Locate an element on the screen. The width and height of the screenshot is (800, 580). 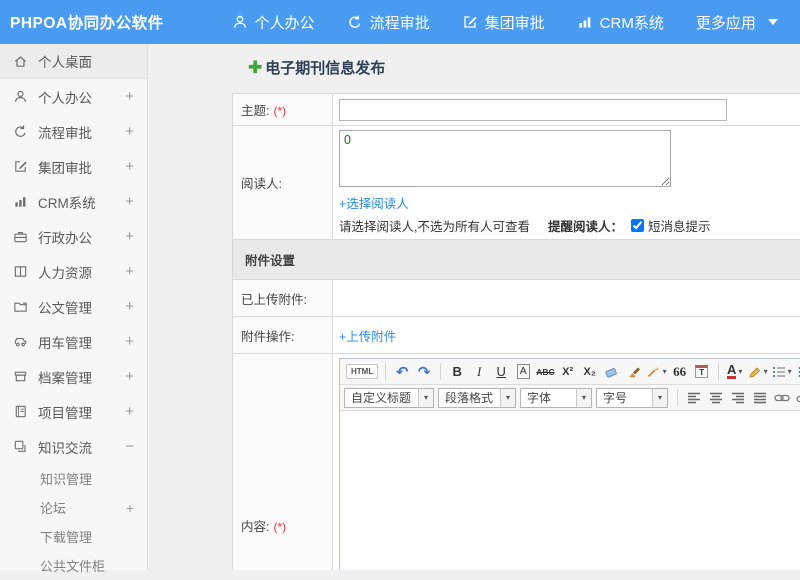
unordered-list-icon is located at coordinates (797, 372).